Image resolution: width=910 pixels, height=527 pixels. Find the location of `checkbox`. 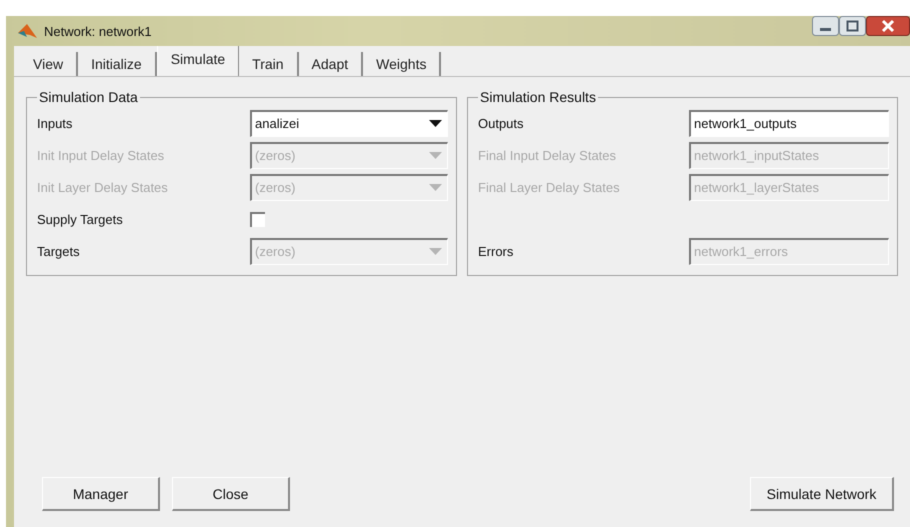

checkbox is located at coordinates (257, 219).